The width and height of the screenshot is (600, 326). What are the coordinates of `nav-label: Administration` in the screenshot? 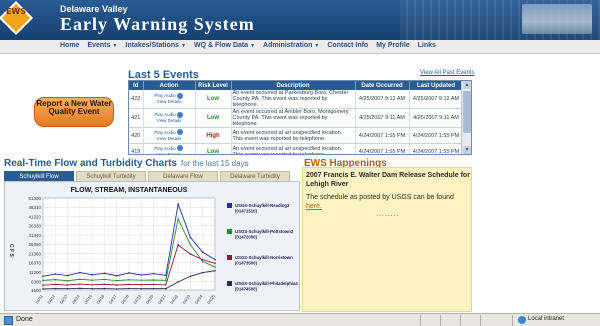 It's located at (288, 45).